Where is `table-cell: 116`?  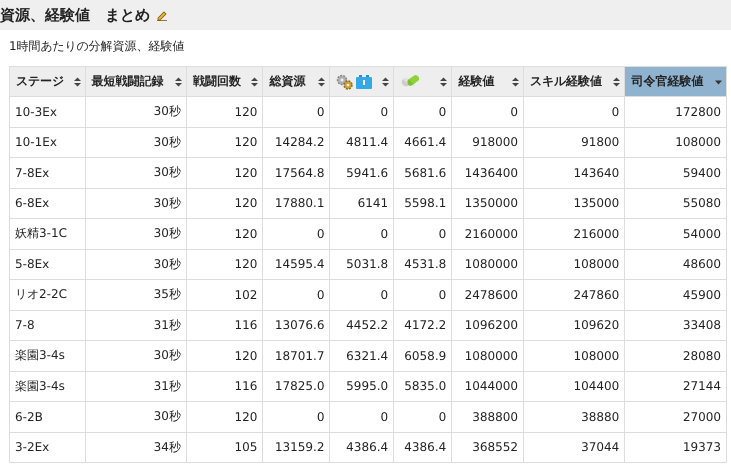 table-cell: 116 is located at coordinates (224, 386).